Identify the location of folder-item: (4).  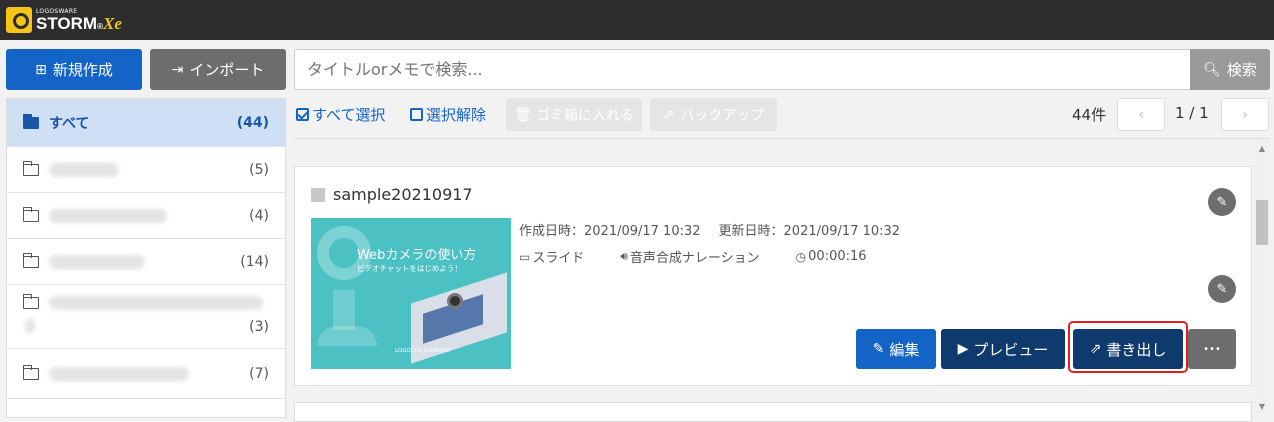
(146, 216).